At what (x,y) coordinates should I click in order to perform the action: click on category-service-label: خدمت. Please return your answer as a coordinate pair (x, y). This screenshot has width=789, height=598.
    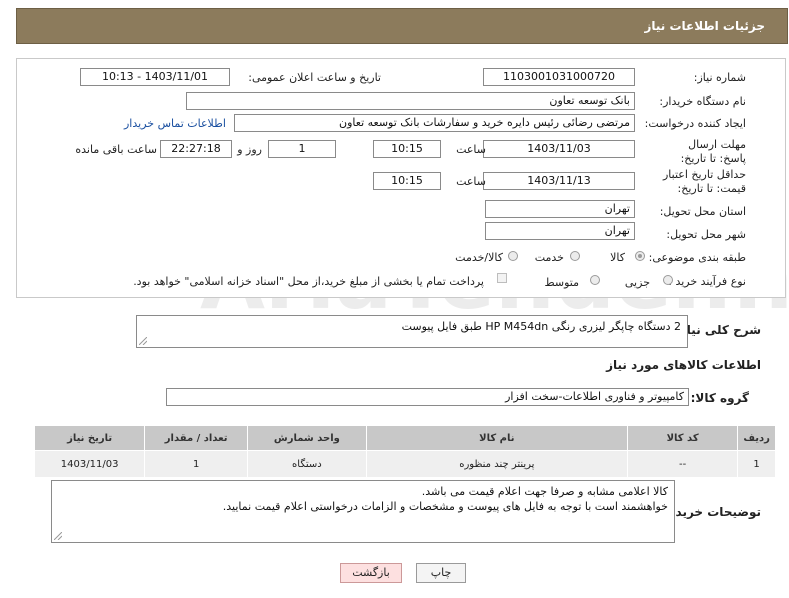
    Looking at the image, I should click on (549, 257).